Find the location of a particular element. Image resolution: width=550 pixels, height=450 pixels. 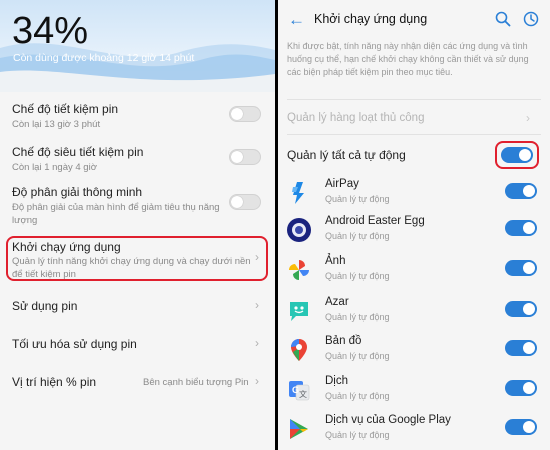

app-name: Dịch vụ của Google Play is located at coordinates (388, 420).